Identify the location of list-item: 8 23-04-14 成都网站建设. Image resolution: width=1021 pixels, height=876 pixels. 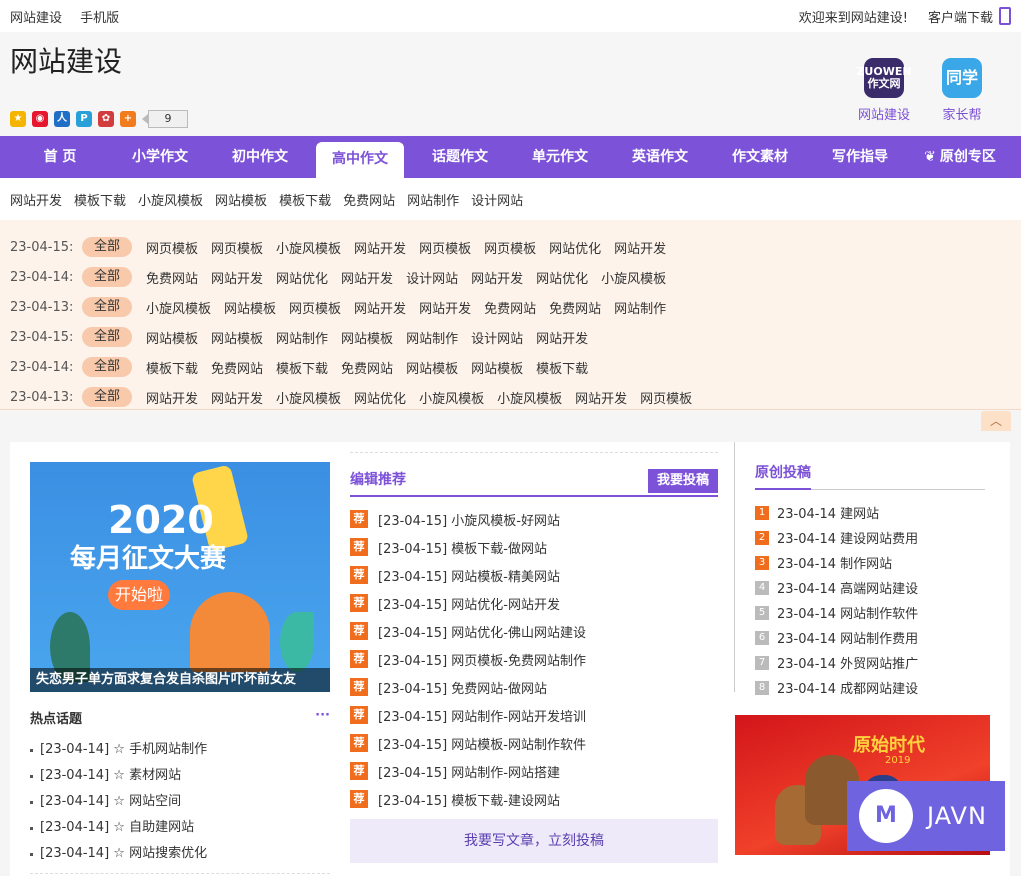
(870, 687).